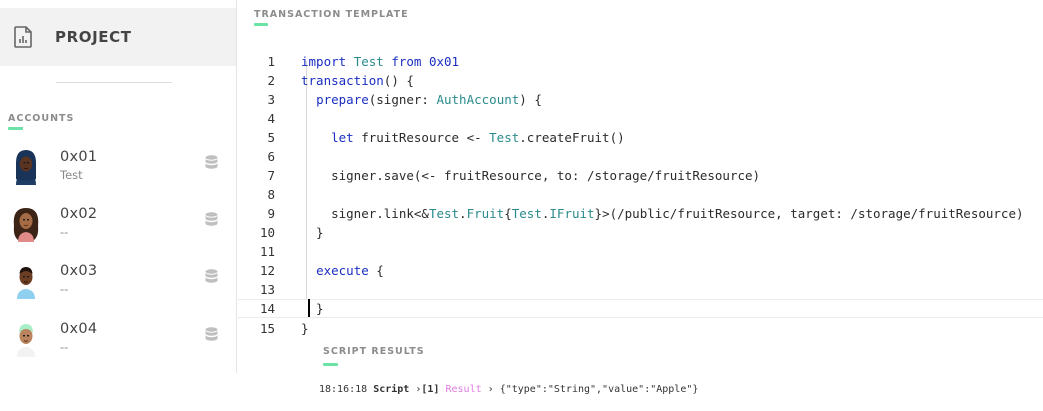 Image resolution: width=1043 pixels, height=411 pixels. I want to click on code-line-2: 2 transaction() {, so click(640, 70).